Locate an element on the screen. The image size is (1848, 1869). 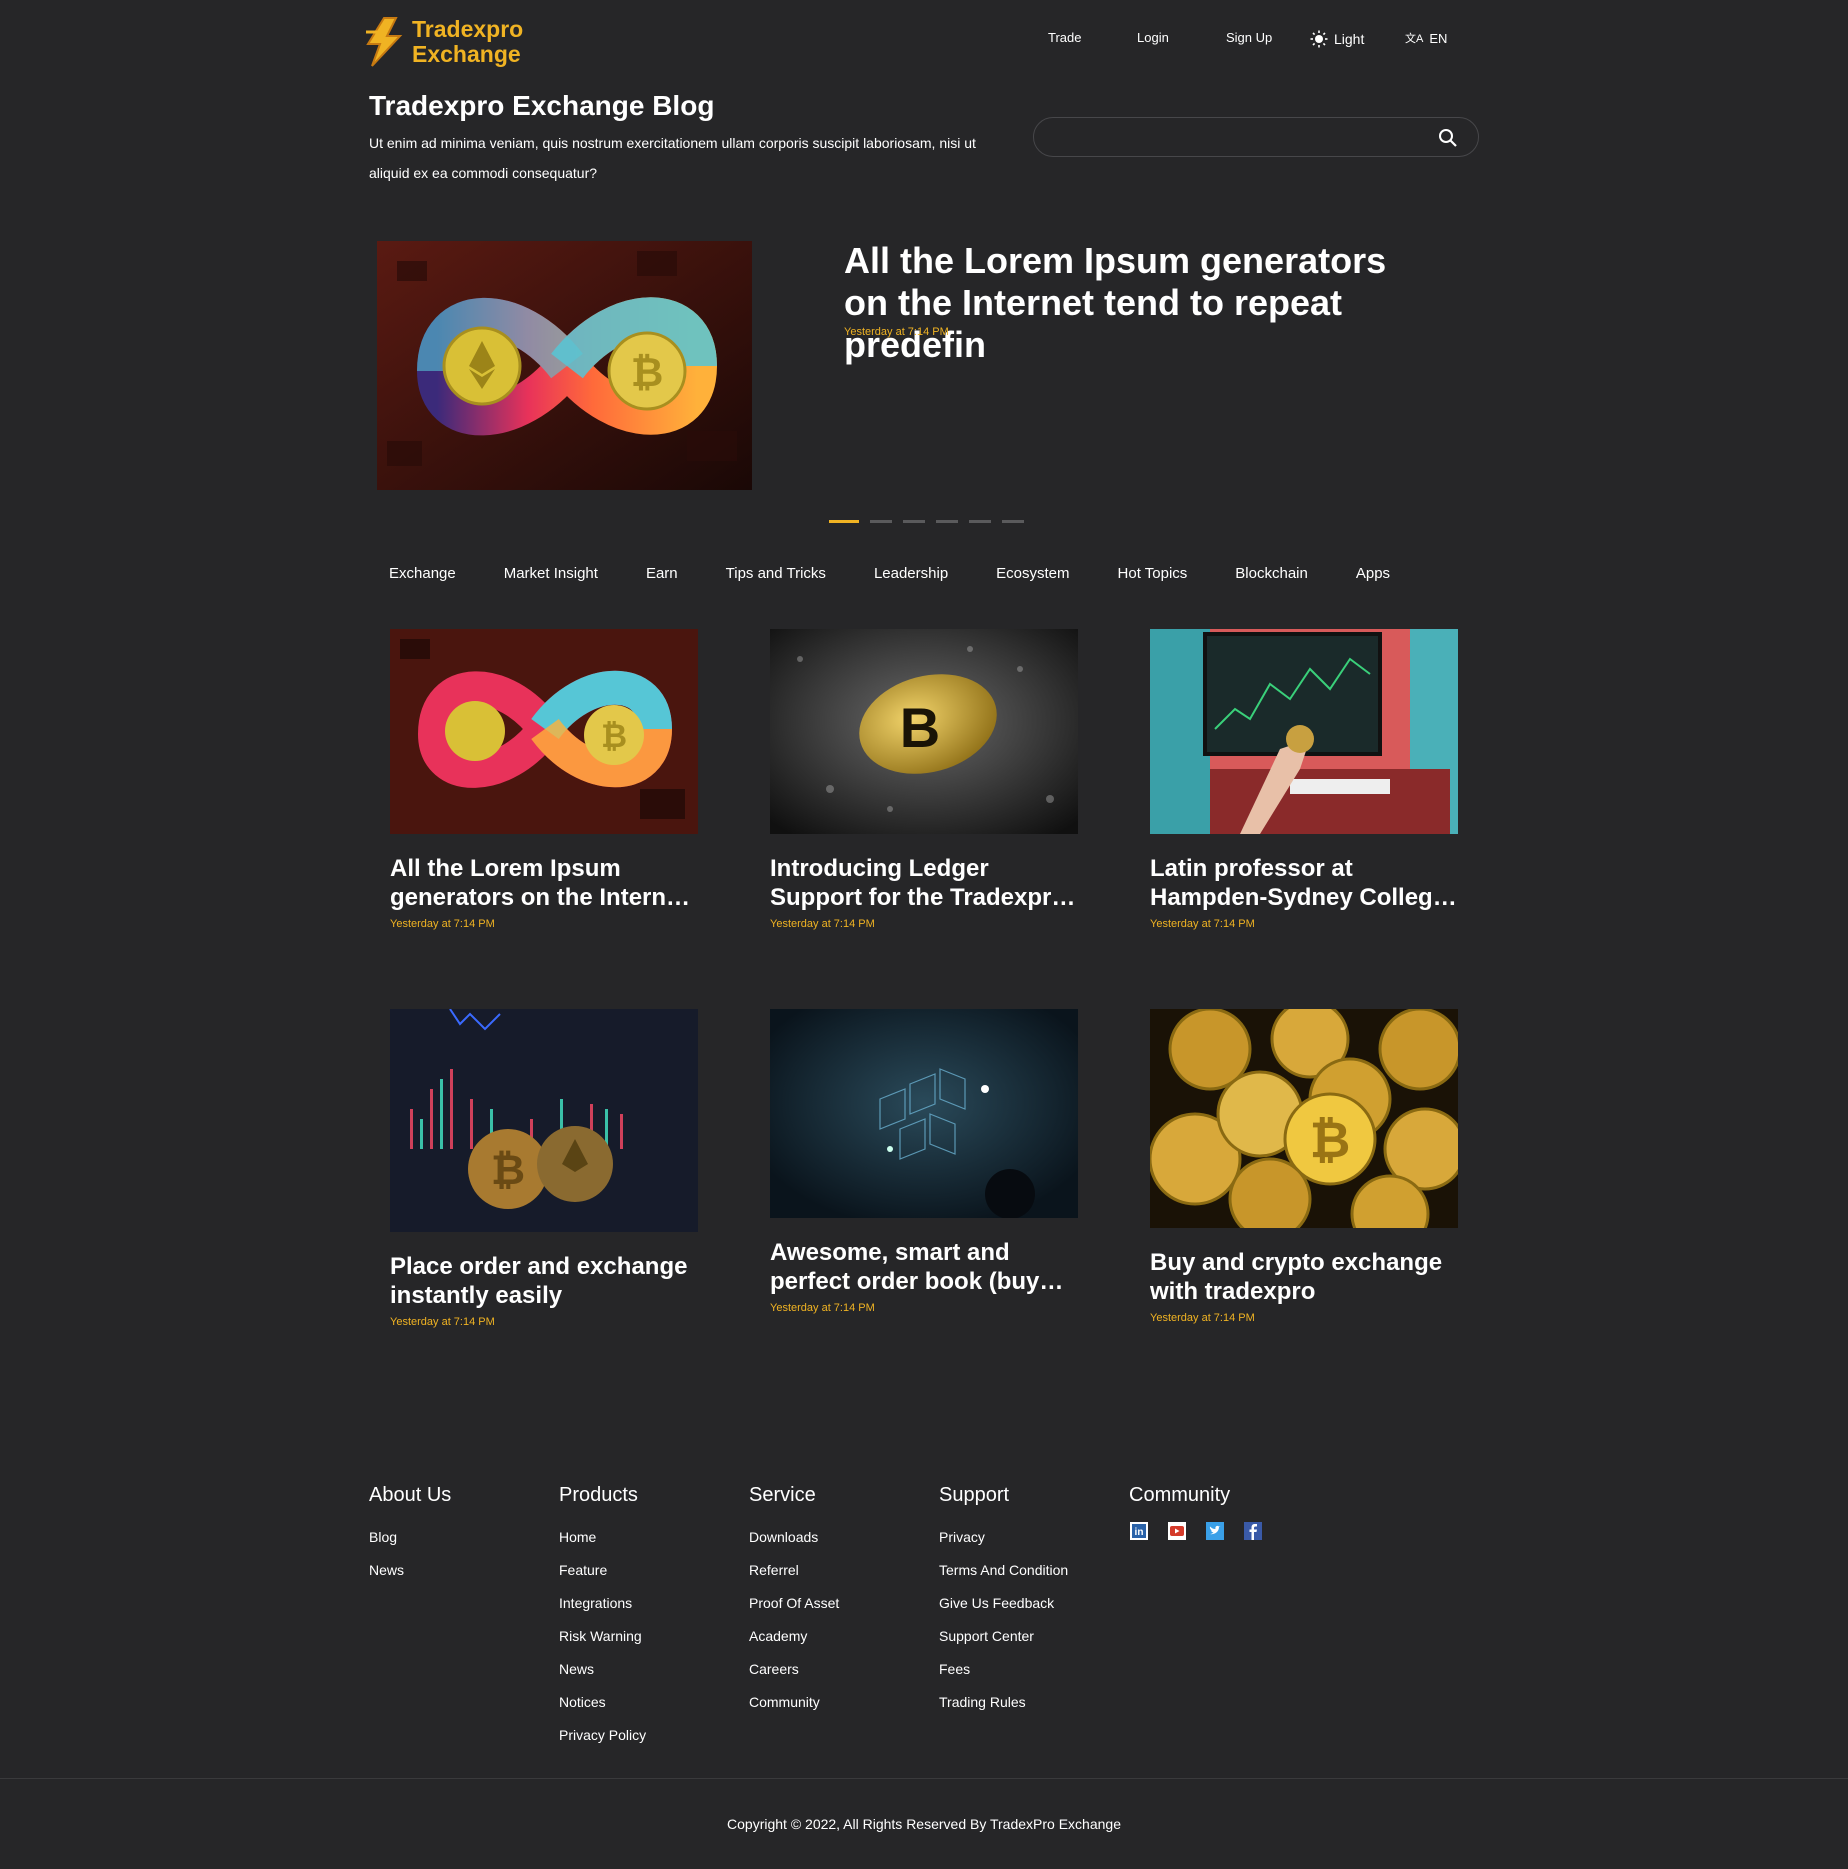
sun-icon is located at coordinates (1319, 39).